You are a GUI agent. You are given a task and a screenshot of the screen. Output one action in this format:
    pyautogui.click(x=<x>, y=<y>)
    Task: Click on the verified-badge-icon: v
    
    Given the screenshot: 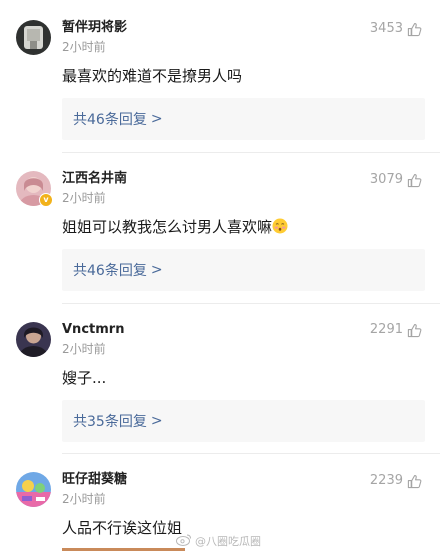 What is the action you would take?
    pyautogui.click(x=46, y=200)
    